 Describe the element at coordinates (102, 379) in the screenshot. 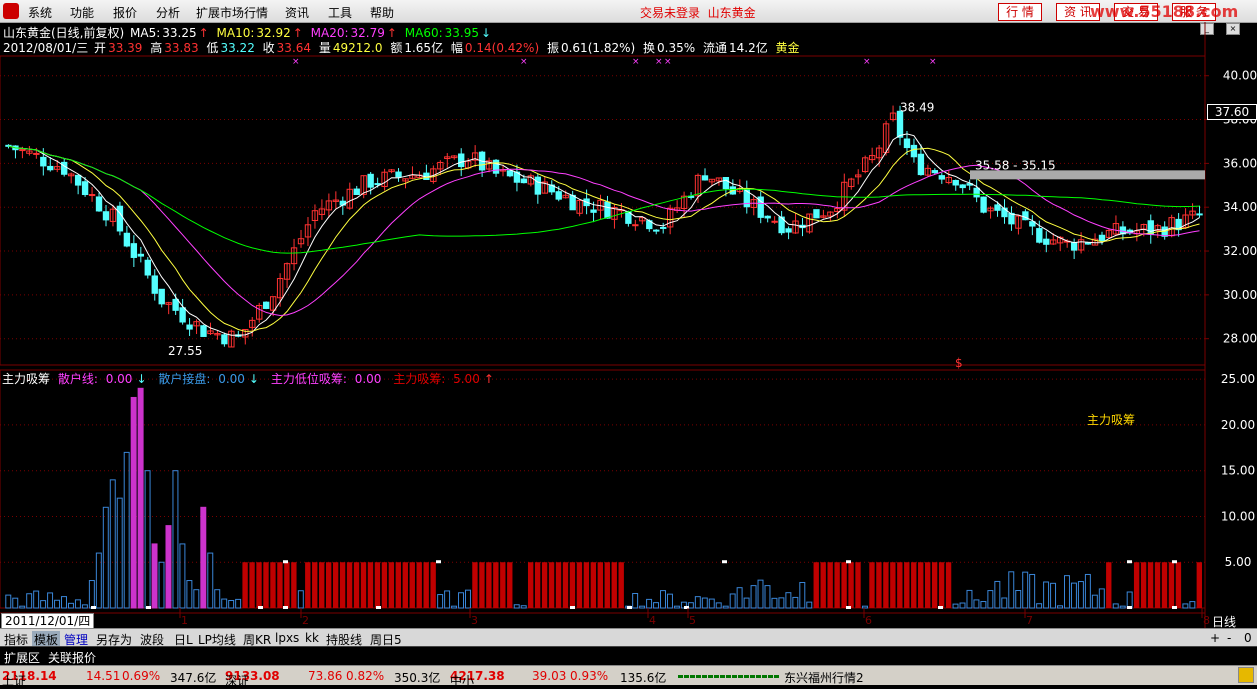

I see `indicator-s1: 散户线: 0.00 ↓` at that location.